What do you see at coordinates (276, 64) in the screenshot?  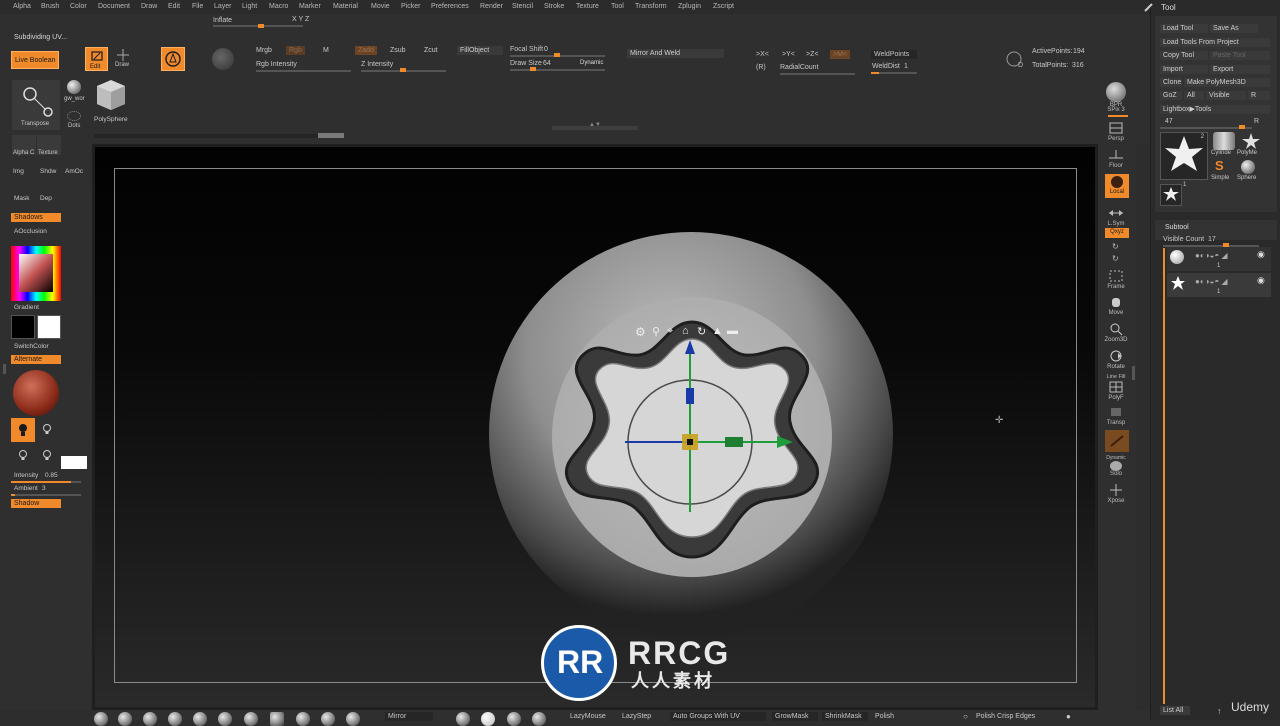 I see `rgb-intensity-label: Rgb Intensity` at bounding box center [276, 64].